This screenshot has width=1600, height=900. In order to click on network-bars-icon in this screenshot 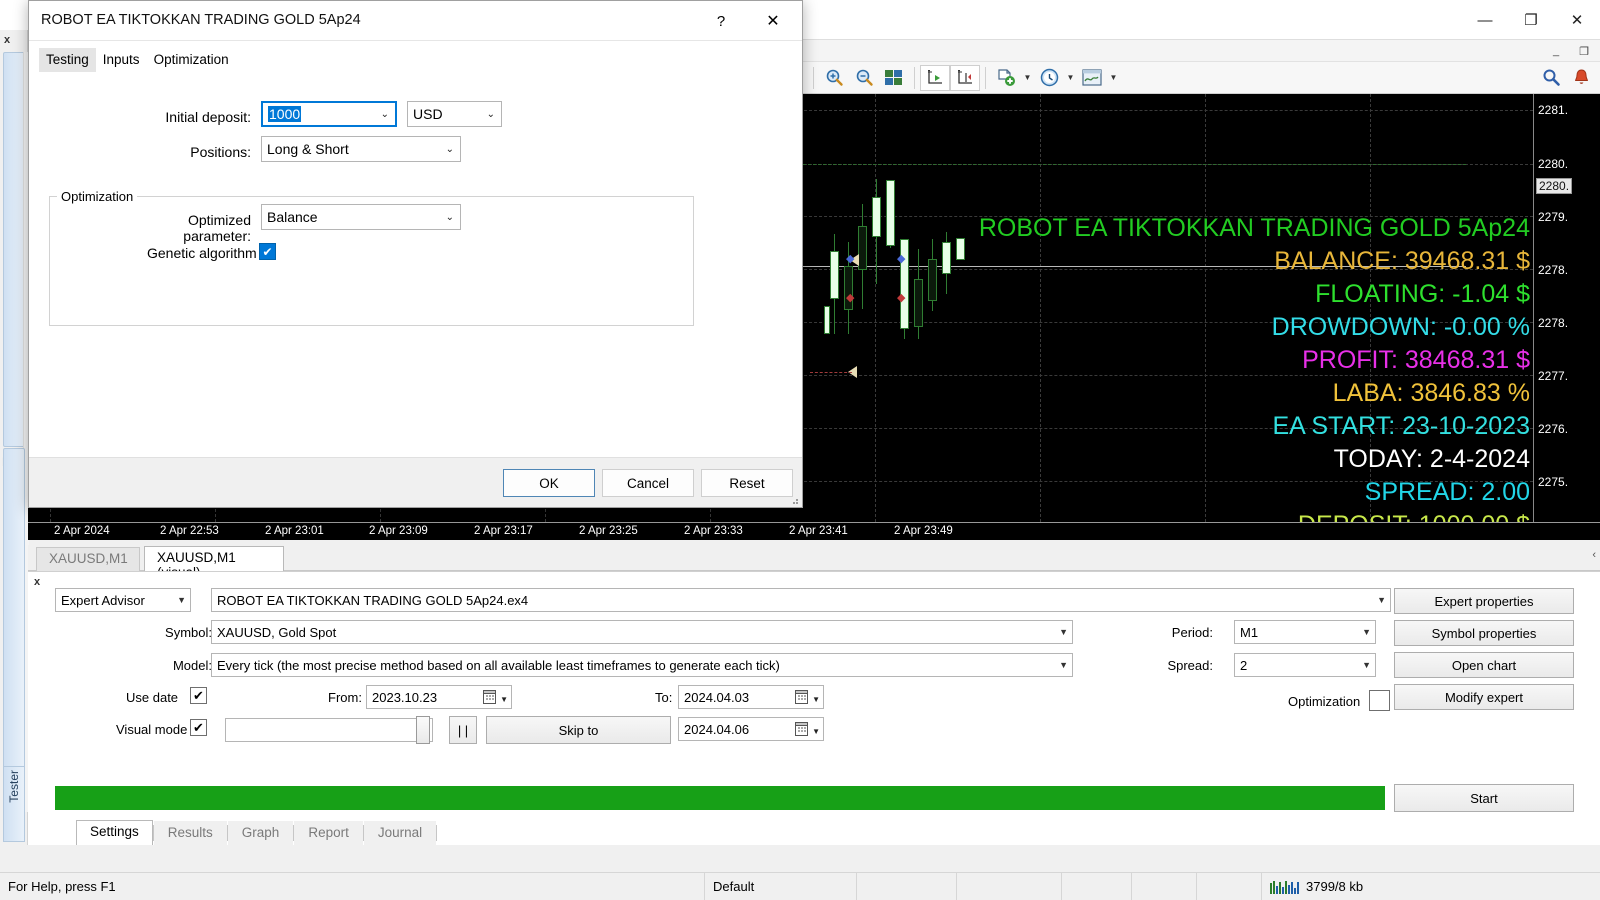, I will do `click(1284, 887)`.